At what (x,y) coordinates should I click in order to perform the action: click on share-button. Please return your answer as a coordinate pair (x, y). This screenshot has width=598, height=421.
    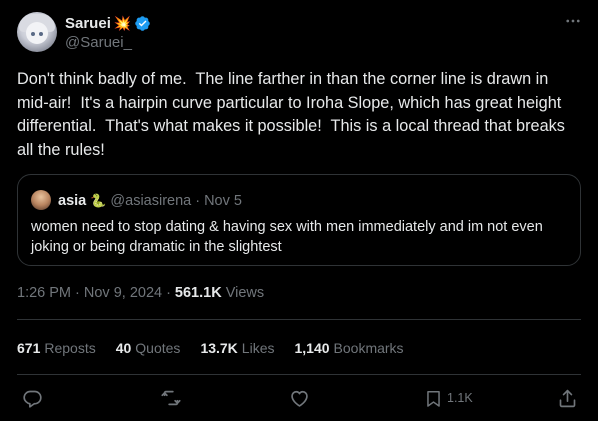
    Looking at the image, I should click on (567, 398).